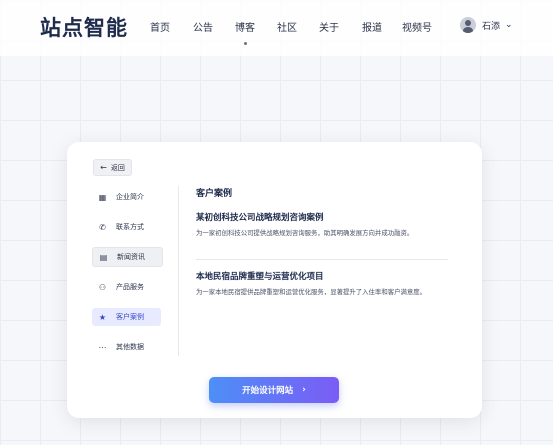 The width and height of the screenshot is (553, 445). Describe the element at coordinates (130, 317) in the screenshot. I see `sidebar-item-label: 客户案例` at that location.